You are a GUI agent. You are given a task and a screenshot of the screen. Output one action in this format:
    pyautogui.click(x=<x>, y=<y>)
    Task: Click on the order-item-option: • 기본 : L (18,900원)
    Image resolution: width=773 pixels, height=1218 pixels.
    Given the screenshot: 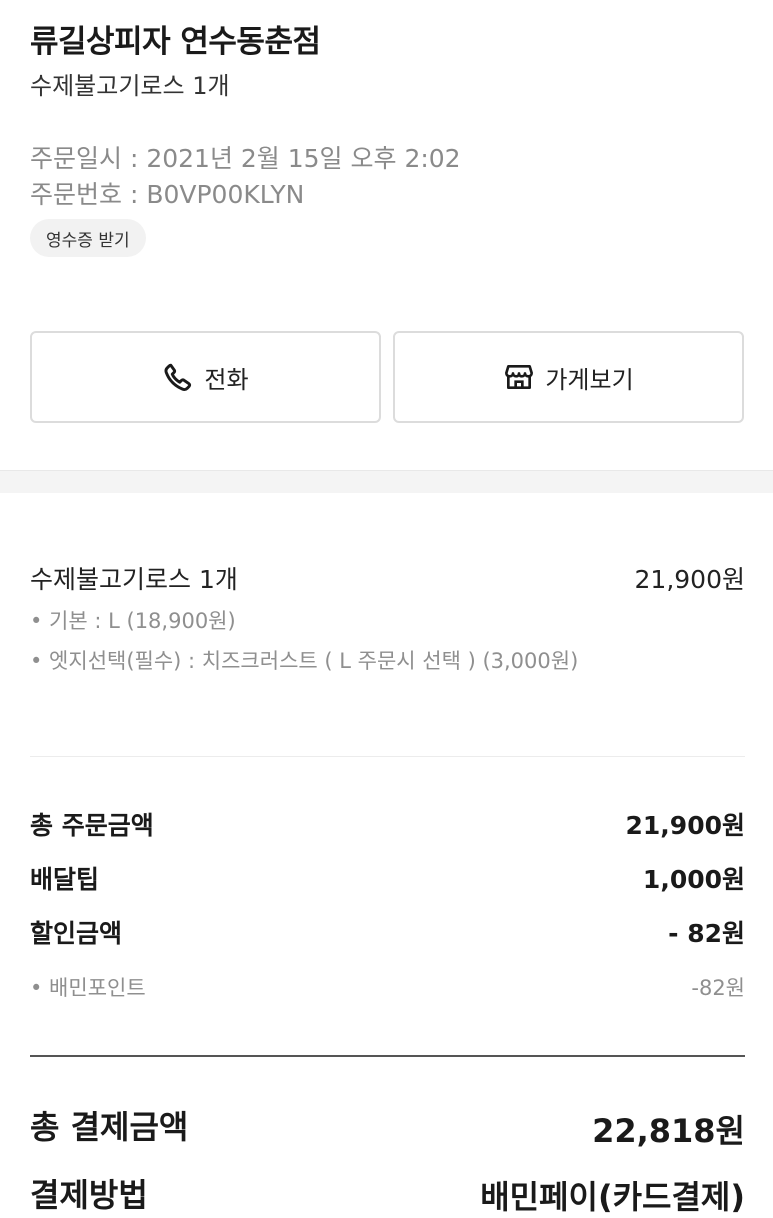 What is the action you would take?
    pyautogui.click(x=133, y=621)
    